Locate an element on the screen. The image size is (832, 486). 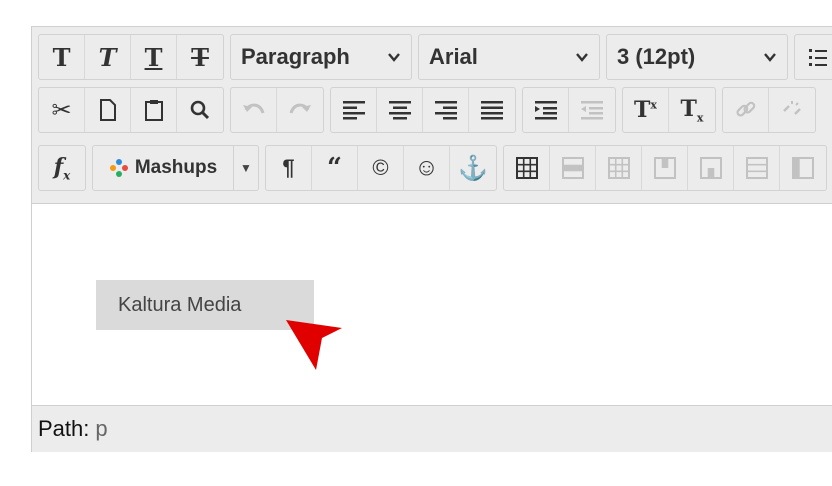
unlink-icon is located at coordinates (792, 108).